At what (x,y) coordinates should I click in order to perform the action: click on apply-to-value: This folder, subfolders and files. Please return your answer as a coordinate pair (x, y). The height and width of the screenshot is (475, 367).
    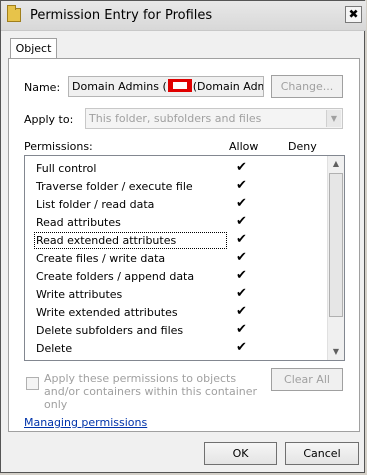
    Looking at the image, I should click on (175, 118).